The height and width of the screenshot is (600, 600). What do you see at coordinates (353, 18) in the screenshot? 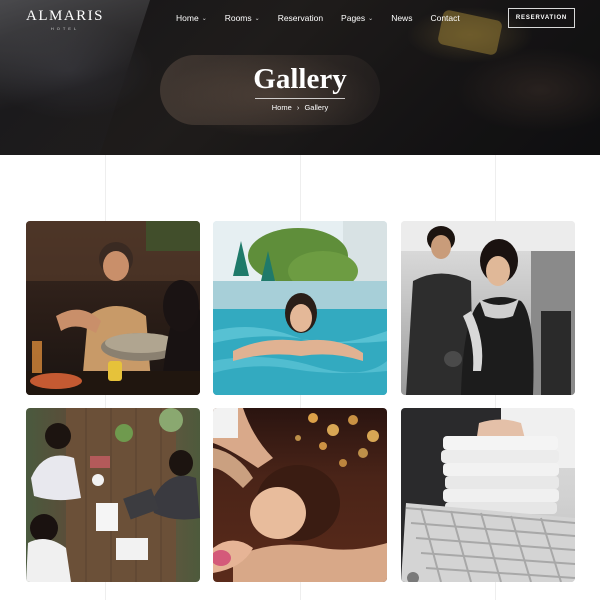
I see `nav-item-label: Pages` at bounding box center [353, 18].